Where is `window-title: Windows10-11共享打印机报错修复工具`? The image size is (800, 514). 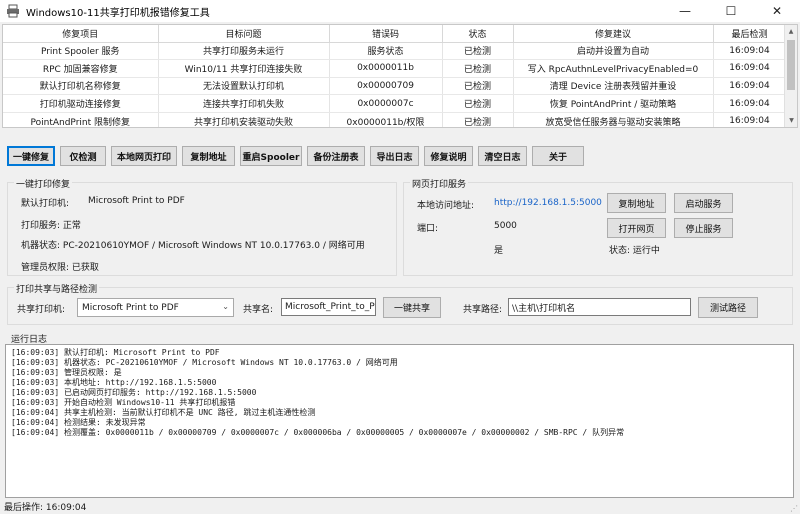 window-title: Windows10-11共享打印机报错修复工具 is located at coordinates (118, 13).